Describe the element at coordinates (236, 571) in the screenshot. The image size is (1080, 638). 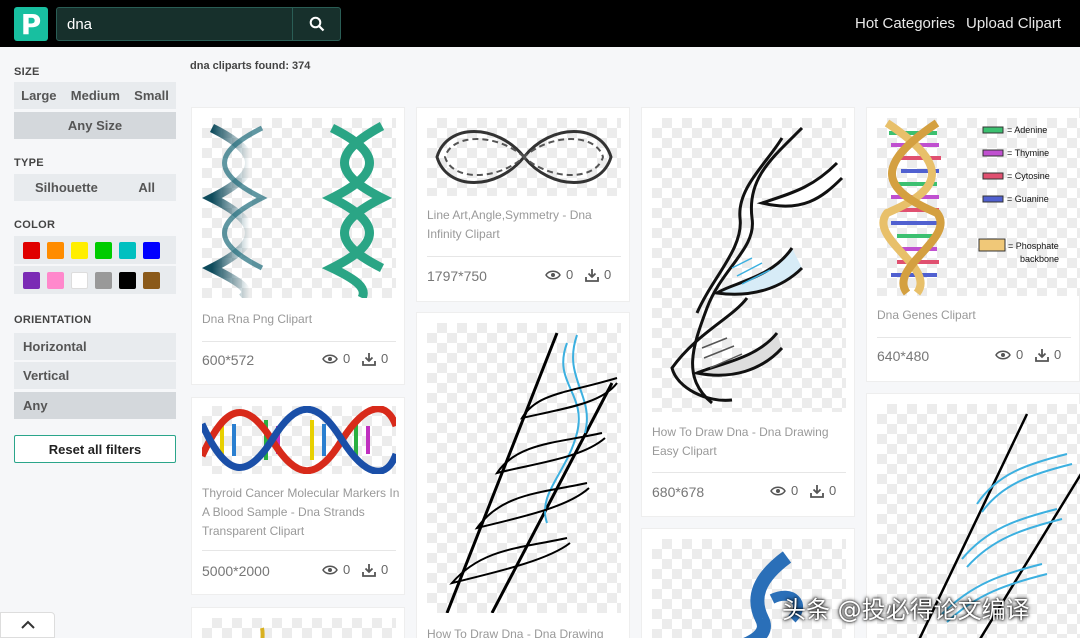
I see `clipart-dimensions: 5000*2000` at that location.